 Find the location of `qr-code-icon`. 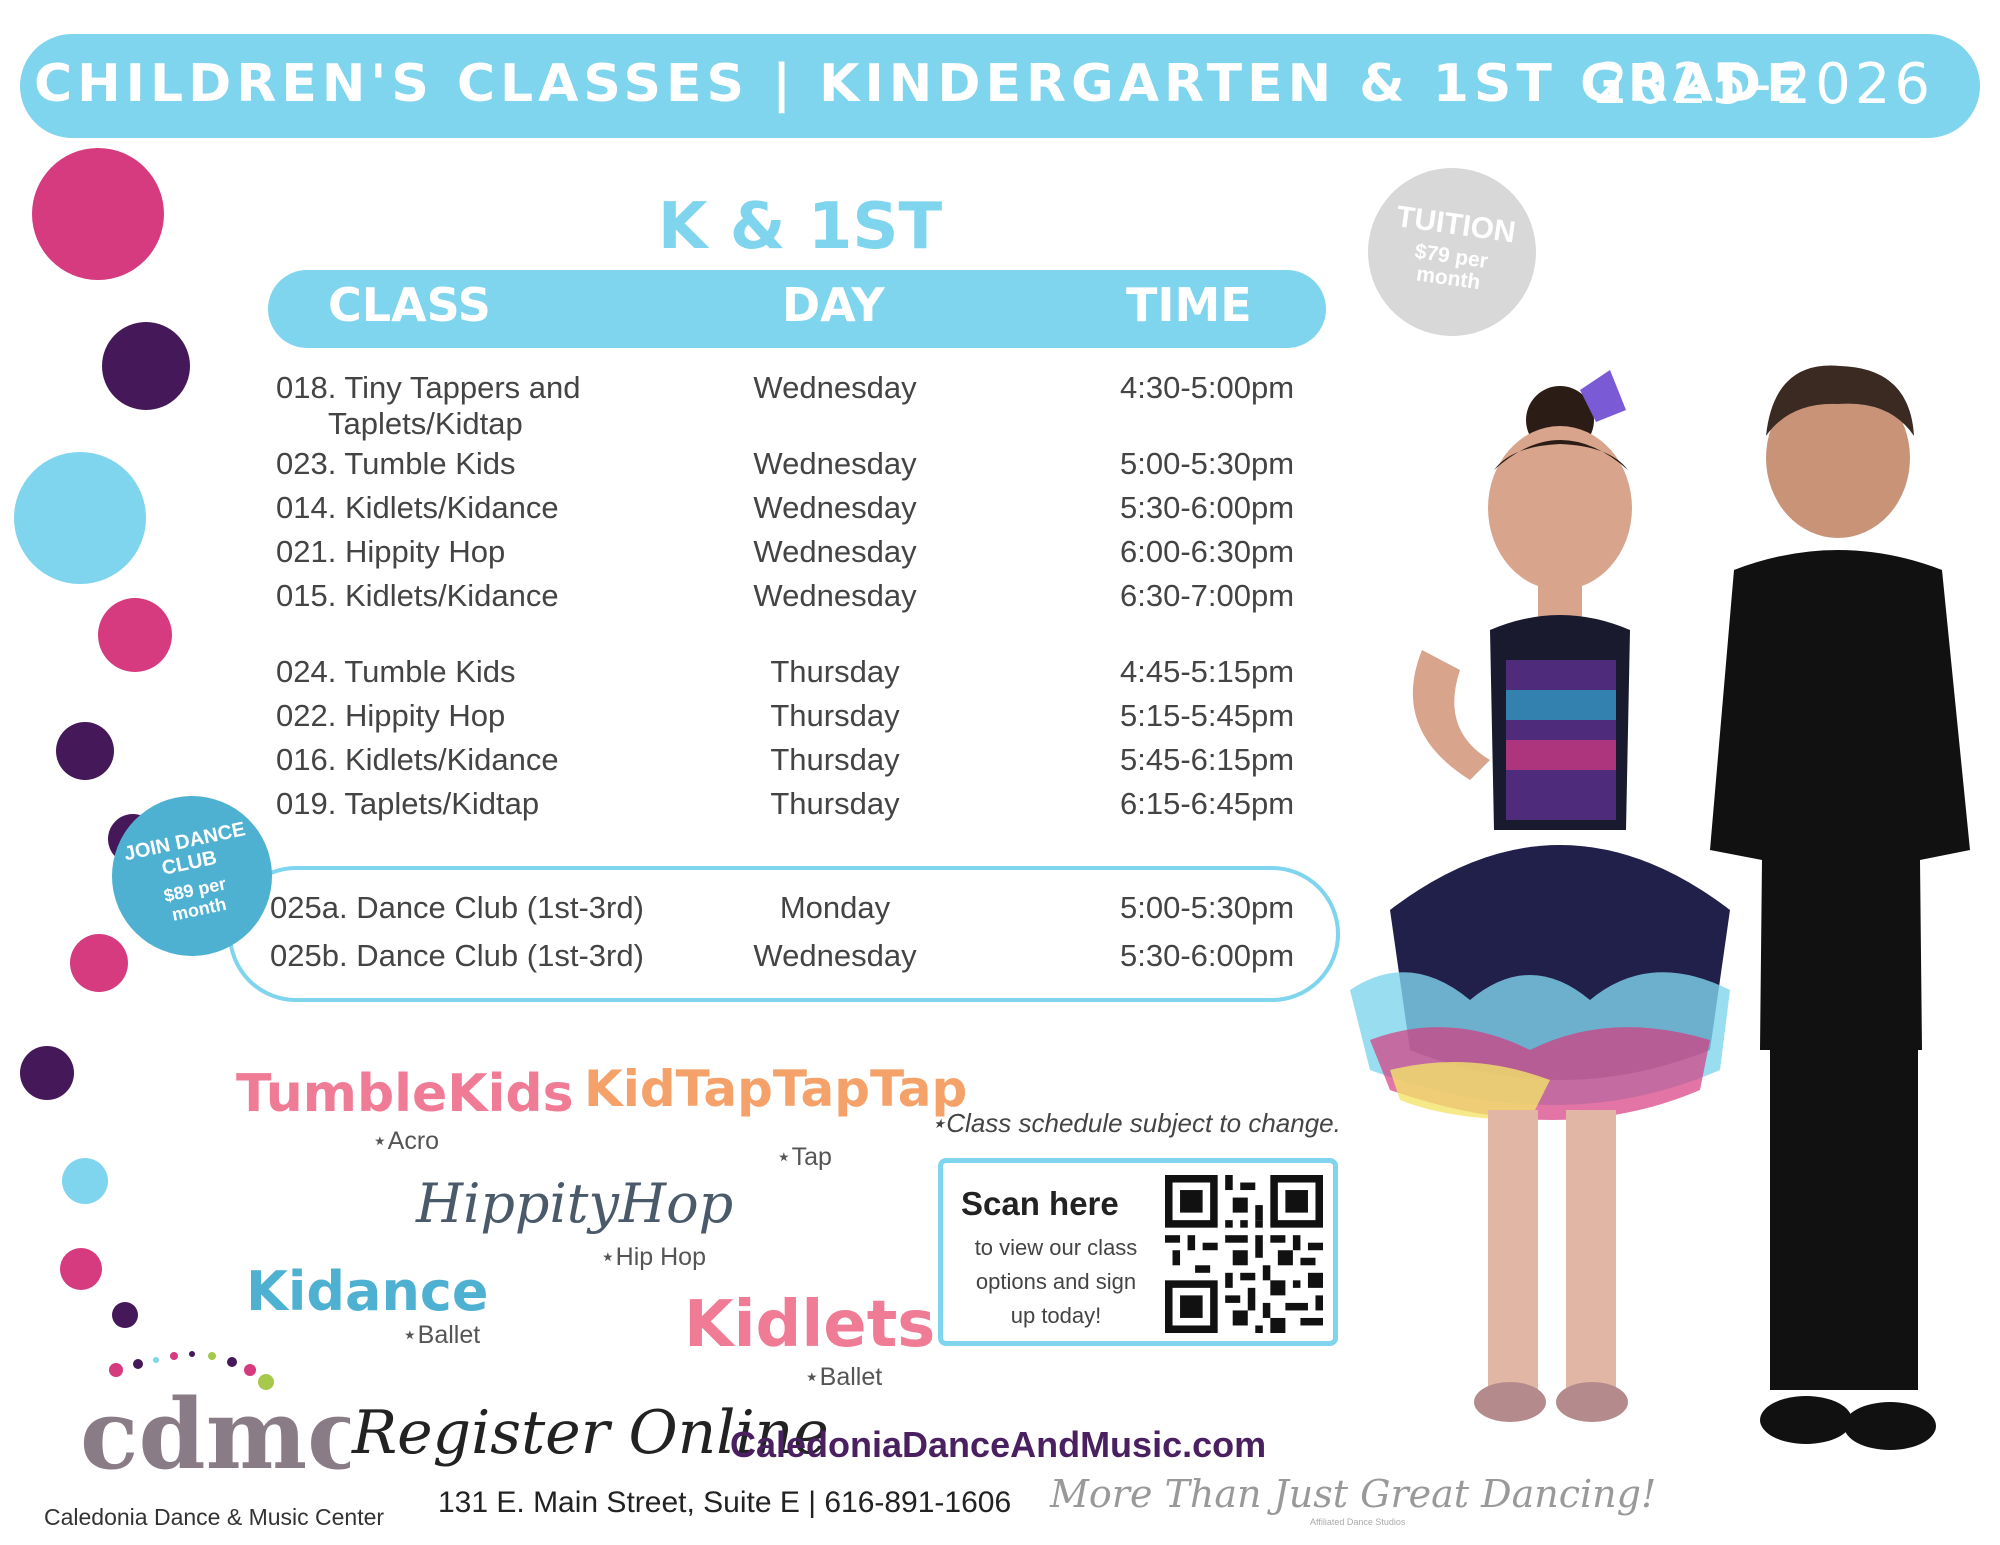

qr-code-icon is located at coordinates (1244, 1254).